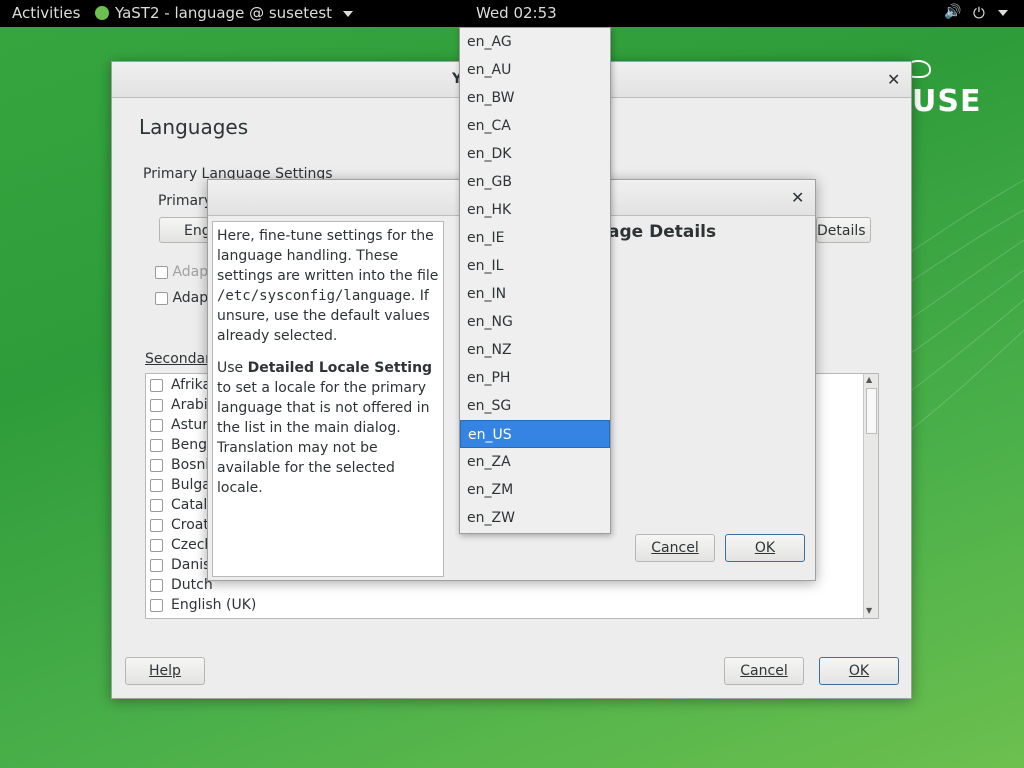 Image resolution: width=1024 pixels, height=768 pixels. What do you see at coordinates (181, 585) in the screenshot?
I see `list-item: Dutch` at bounding box center [181, 585].